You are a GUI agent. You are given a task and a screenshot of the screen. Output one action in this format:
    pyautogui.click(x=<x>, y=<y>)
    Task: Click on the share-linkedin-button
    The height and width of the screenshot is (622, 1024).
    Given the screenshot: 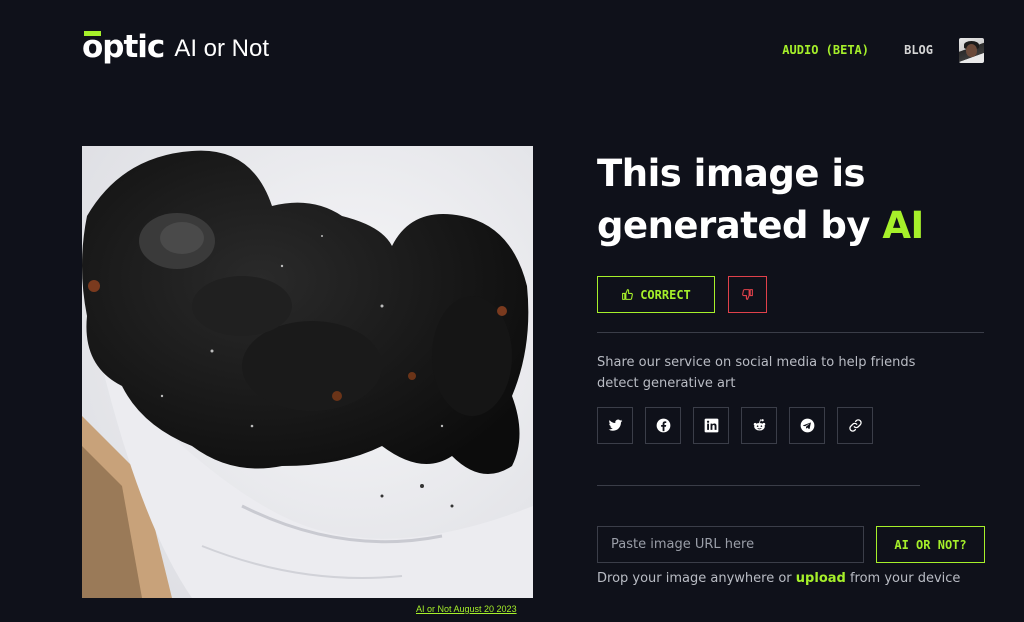 What is the action you would take?
    pyautogui.click(x=711, y=425)
    